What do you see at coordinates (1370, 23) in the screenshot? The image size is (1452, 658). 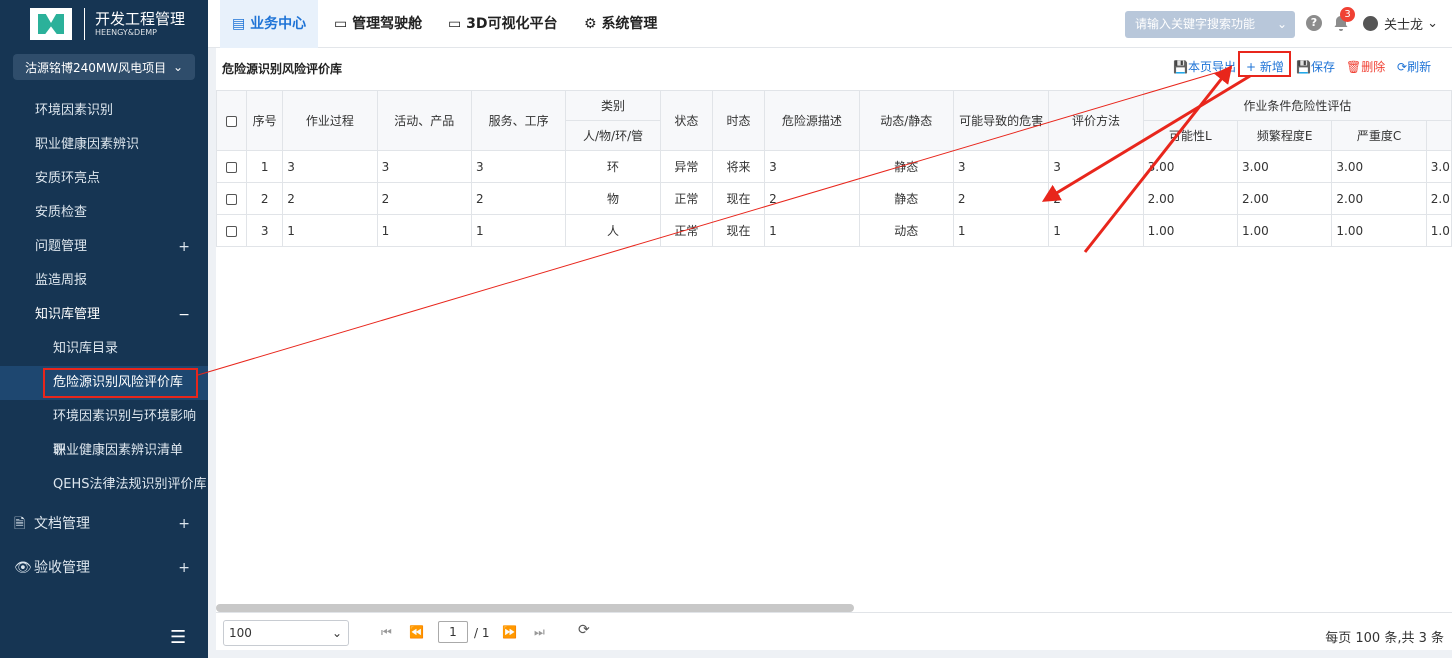 I see `avatar-icon` at bounding box center [1370, 23].